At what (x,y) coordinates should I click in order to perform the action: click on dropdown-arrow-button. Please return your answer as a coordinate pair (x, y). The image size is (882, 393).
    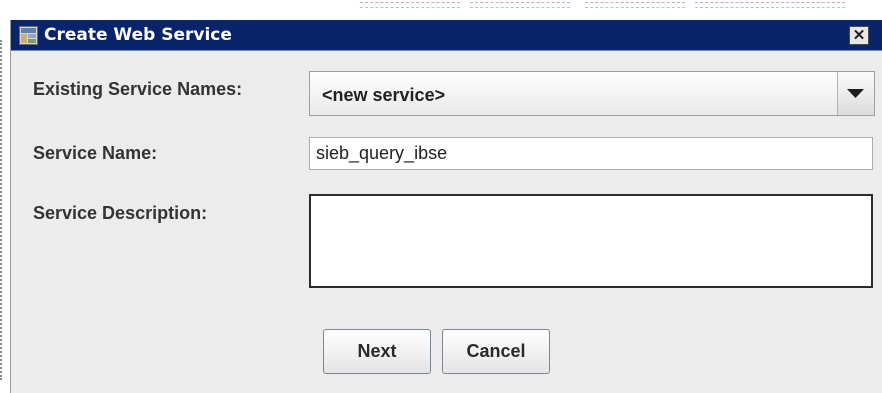
    Looking at the image, I should click on (855, 93).